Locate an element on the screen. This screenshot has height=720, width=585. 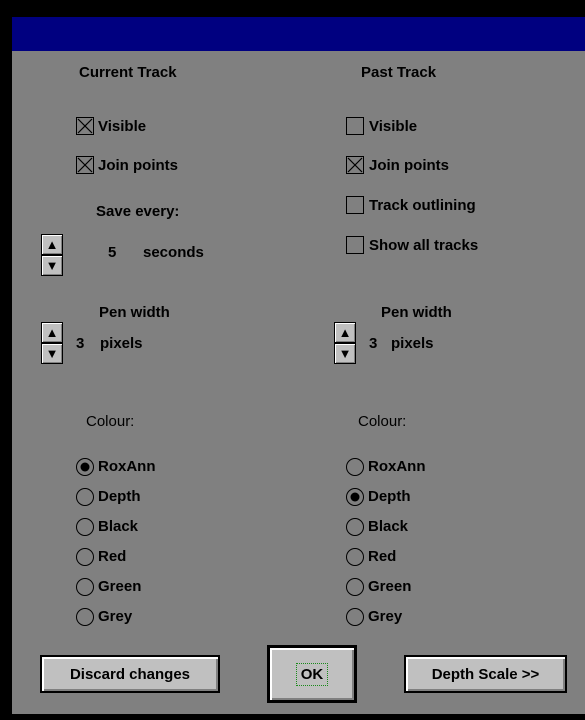
discard-changes-button: Discard changes is located at coordinates (130, 674).